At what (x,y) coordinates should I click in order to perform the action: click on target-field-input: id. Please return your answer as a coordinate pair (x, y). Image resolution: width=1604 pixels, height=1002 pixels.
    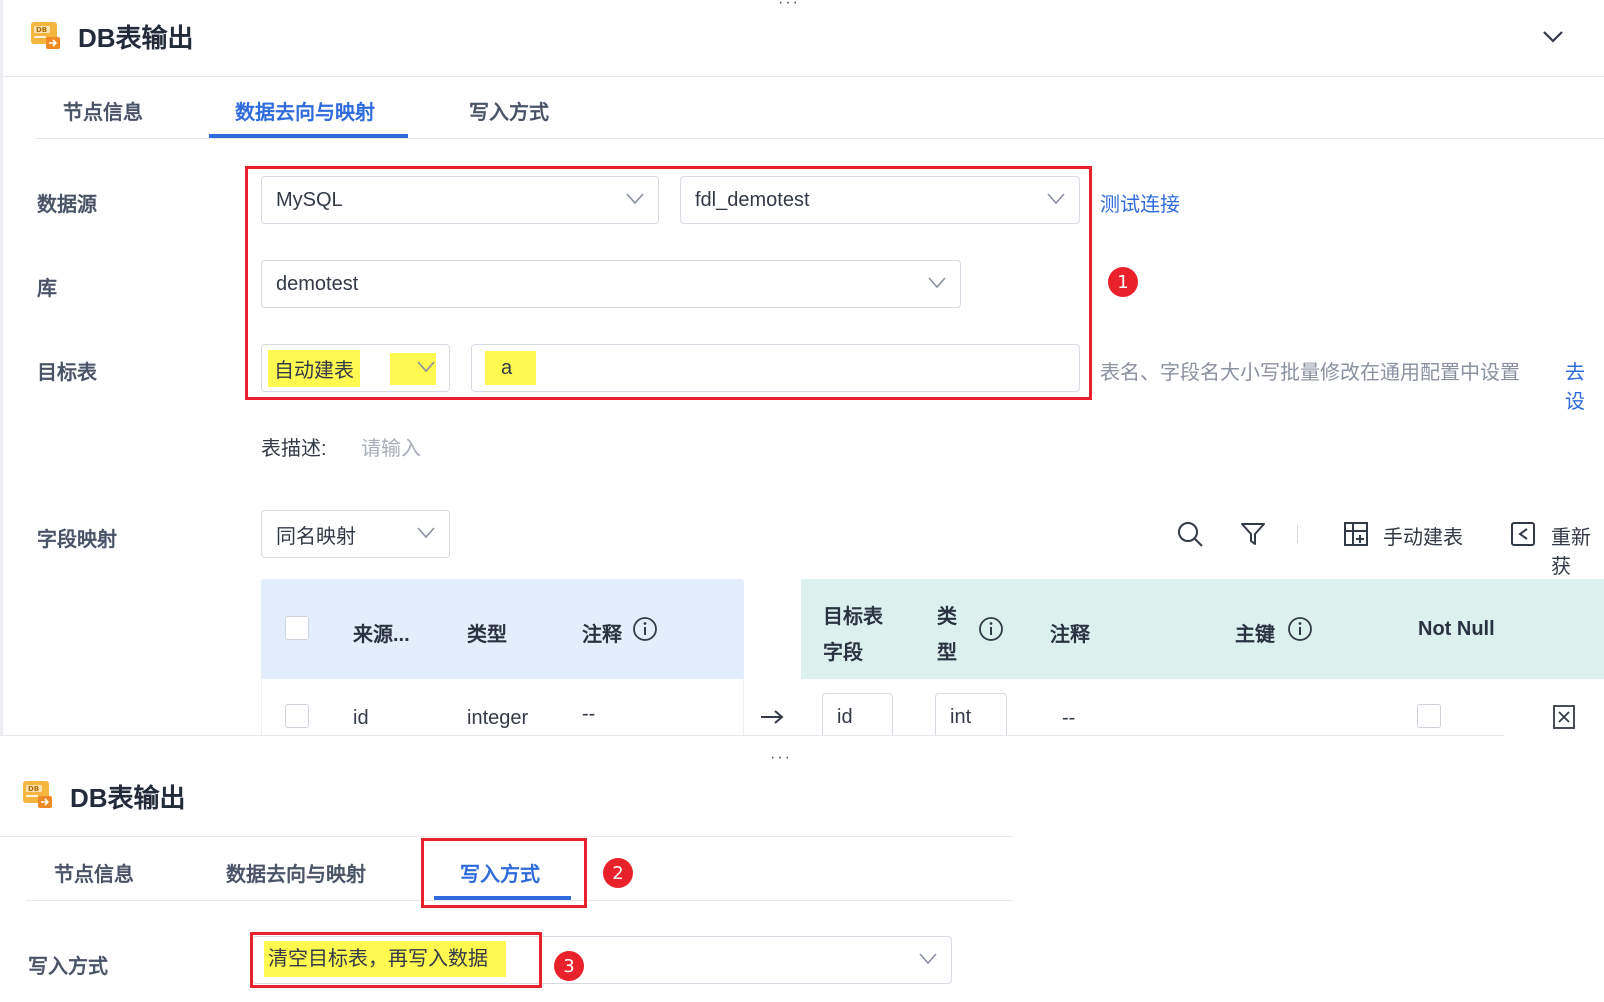
    Looking at the image, I should click on (857, 717).